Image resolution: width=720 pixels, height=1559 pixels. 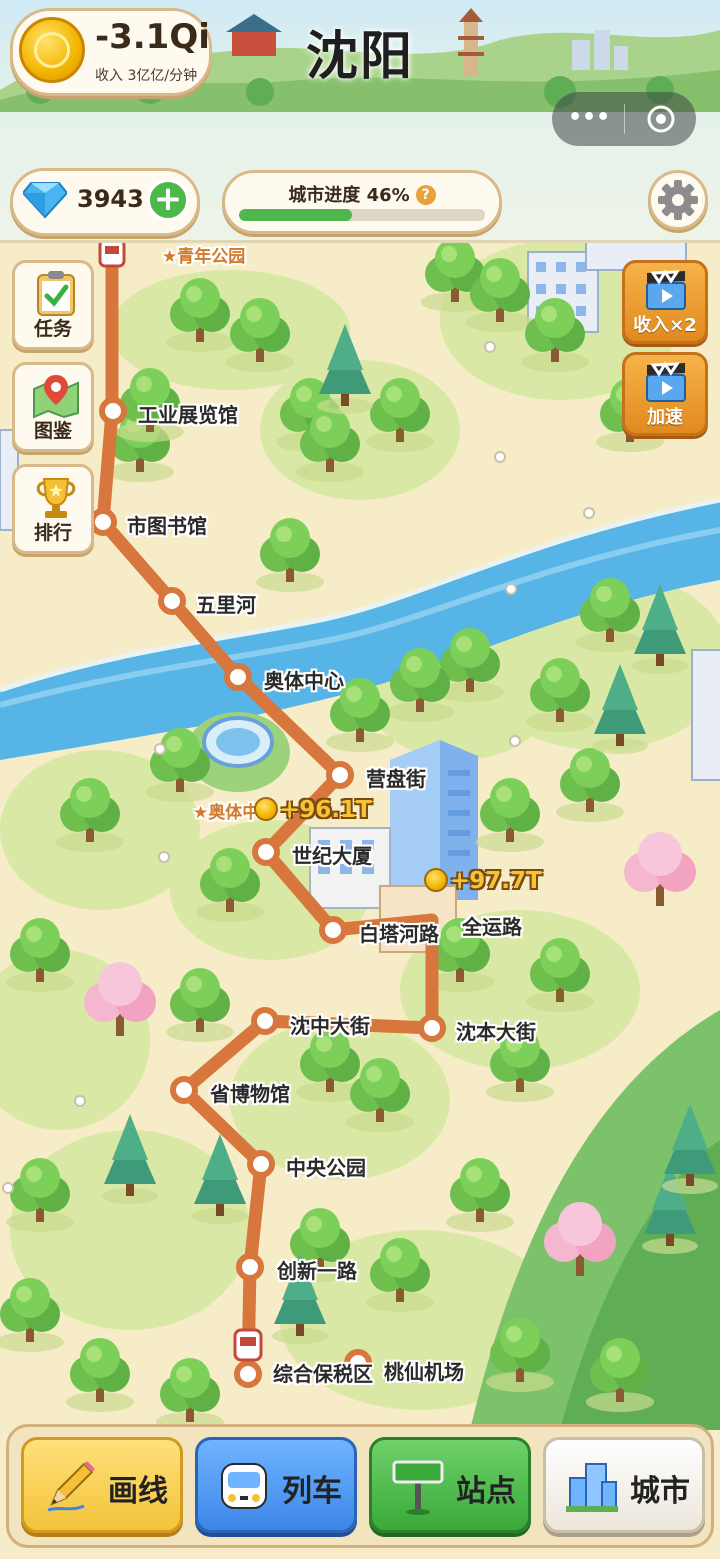 What do you see at coordinates (112, 253) in the screenshot?
I see `train-top` at bounding box center [112, 253].